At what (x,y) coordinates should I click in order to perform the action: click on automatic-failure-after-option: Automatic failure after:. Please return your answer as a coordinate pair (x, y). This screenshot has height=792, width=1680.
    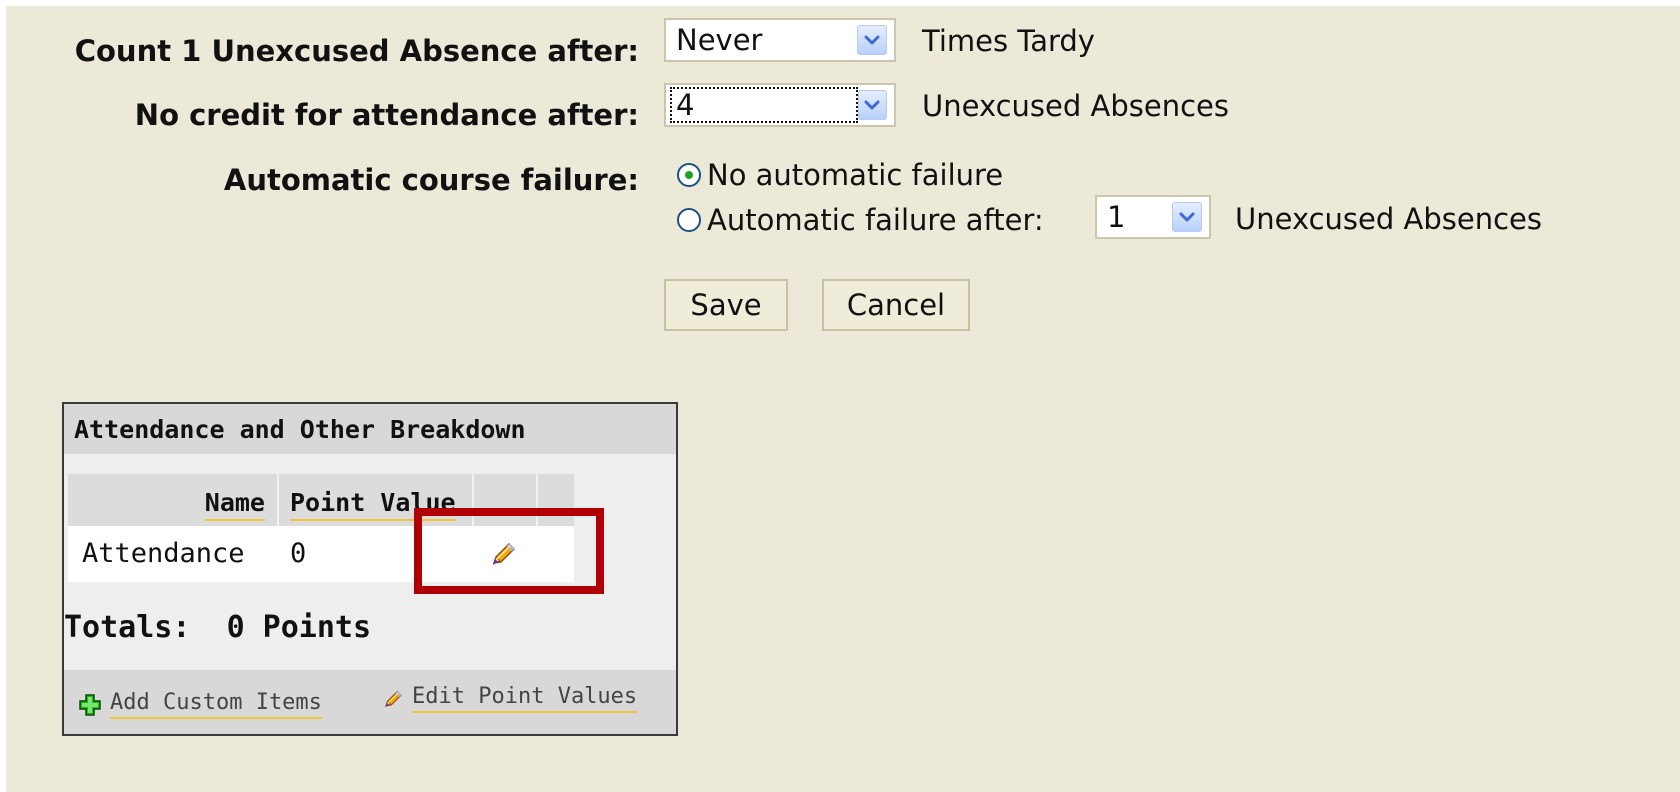
    Looking at the image, I should click on (860, 220).